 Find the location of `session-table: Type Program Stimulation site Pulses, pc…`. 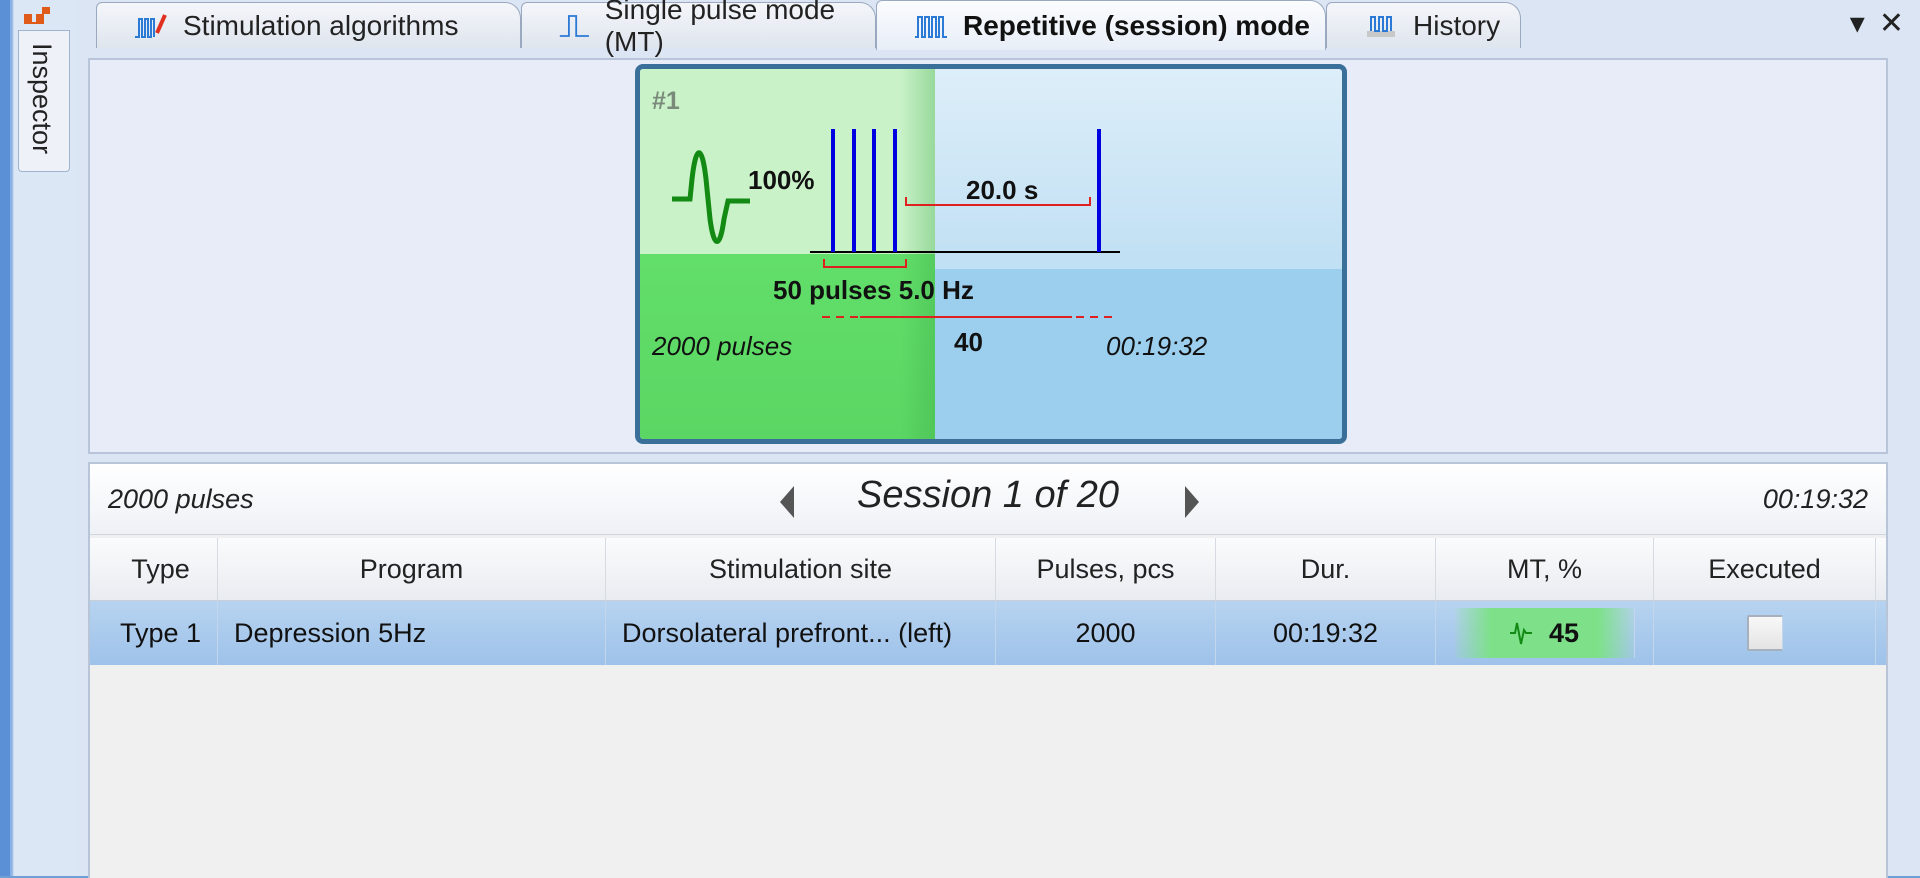

session-table: Type Program Stimulation site Pulses, pc… is located at coordinates (988, 601).